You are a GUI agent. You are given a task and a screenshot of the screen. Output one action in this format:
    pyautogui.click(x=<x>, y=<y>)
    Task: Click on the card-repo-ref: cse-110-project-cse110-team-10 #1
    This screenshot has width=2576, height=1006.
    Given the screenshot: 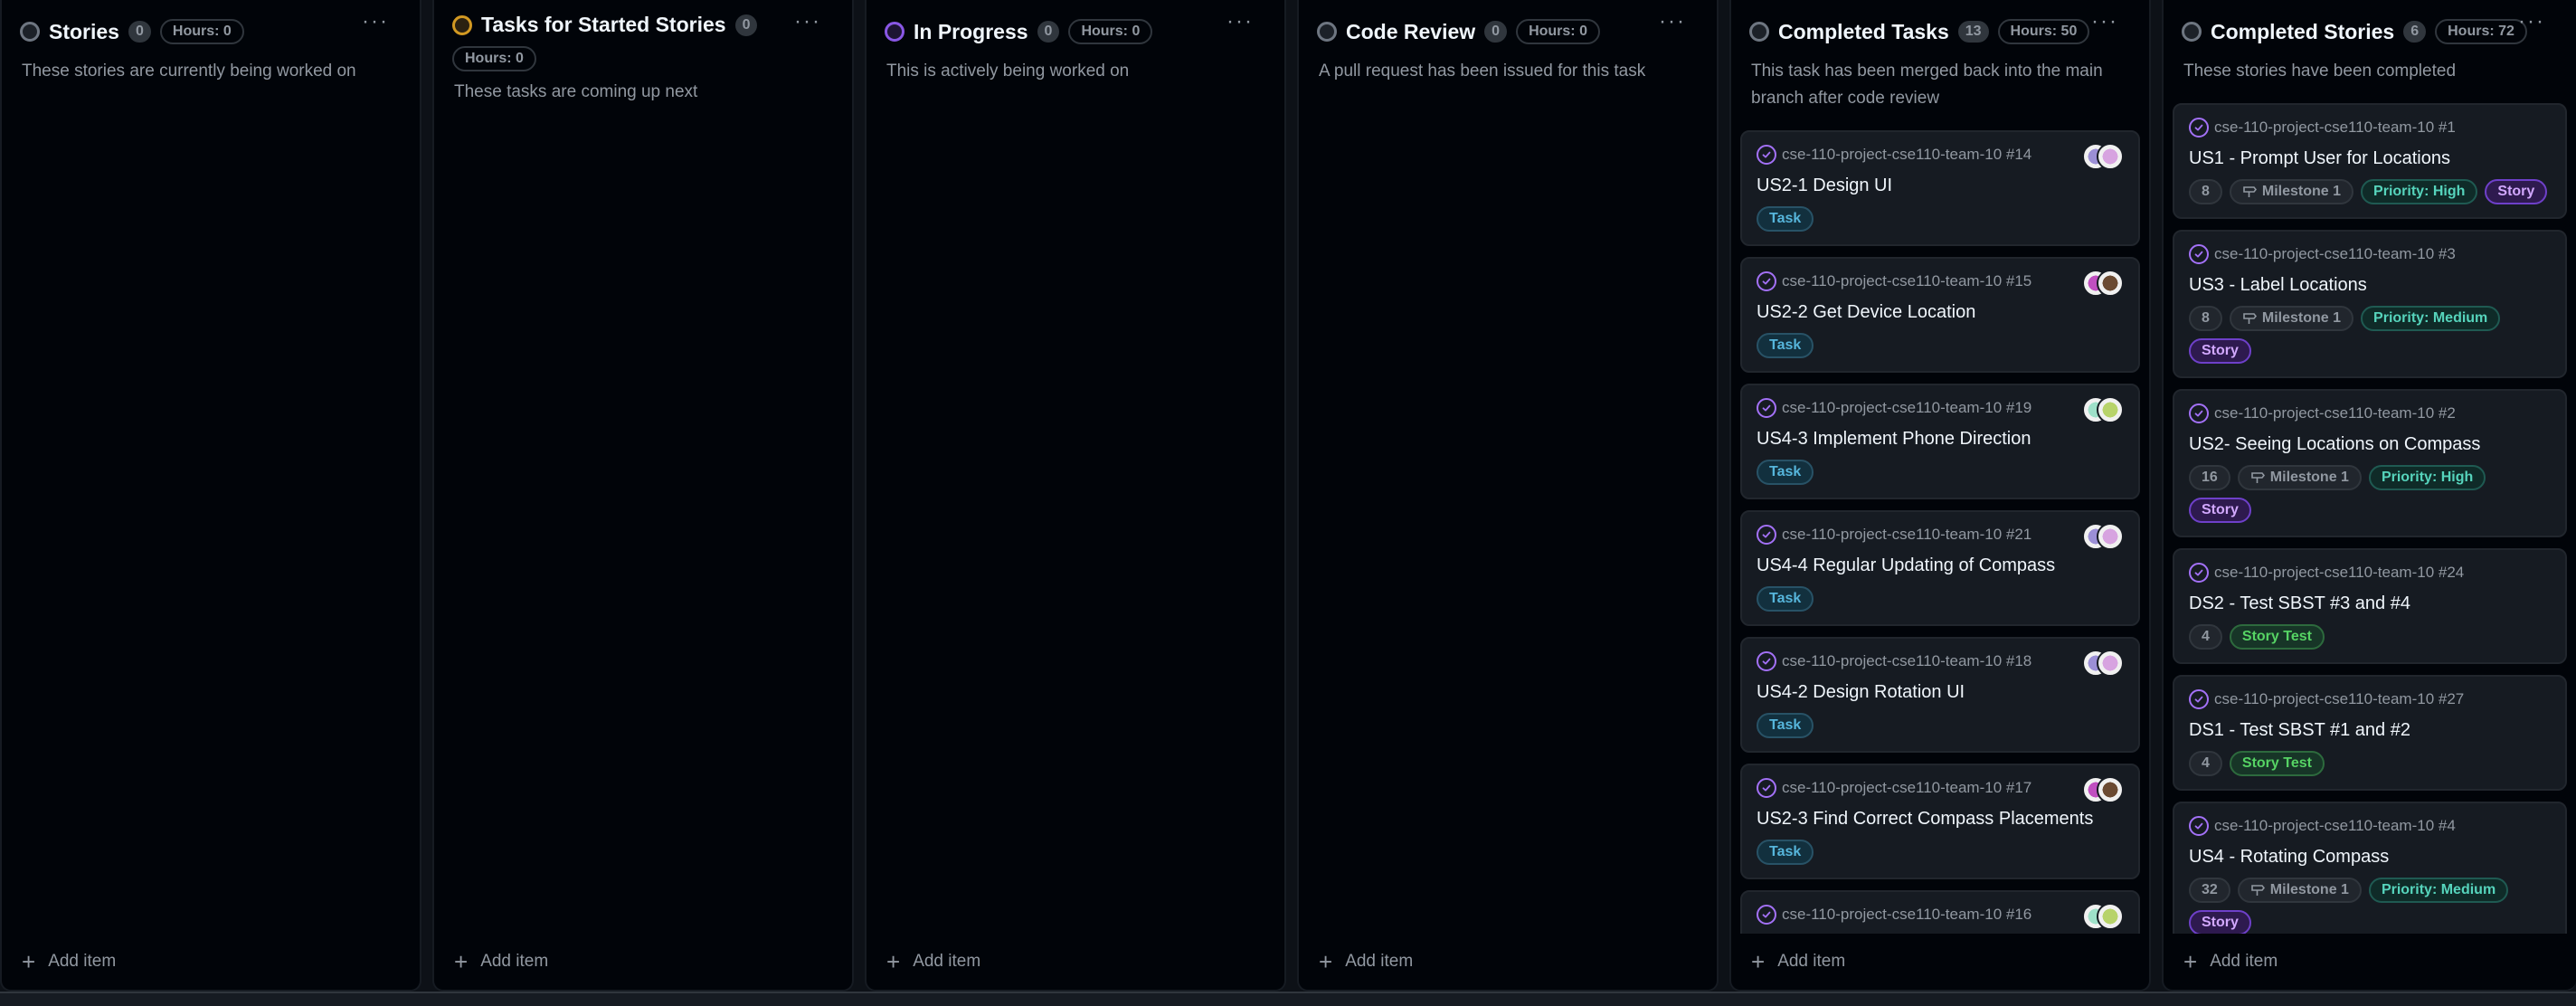 What is the action you would take?
    pyautogui.click(x=2335, y=128)
    